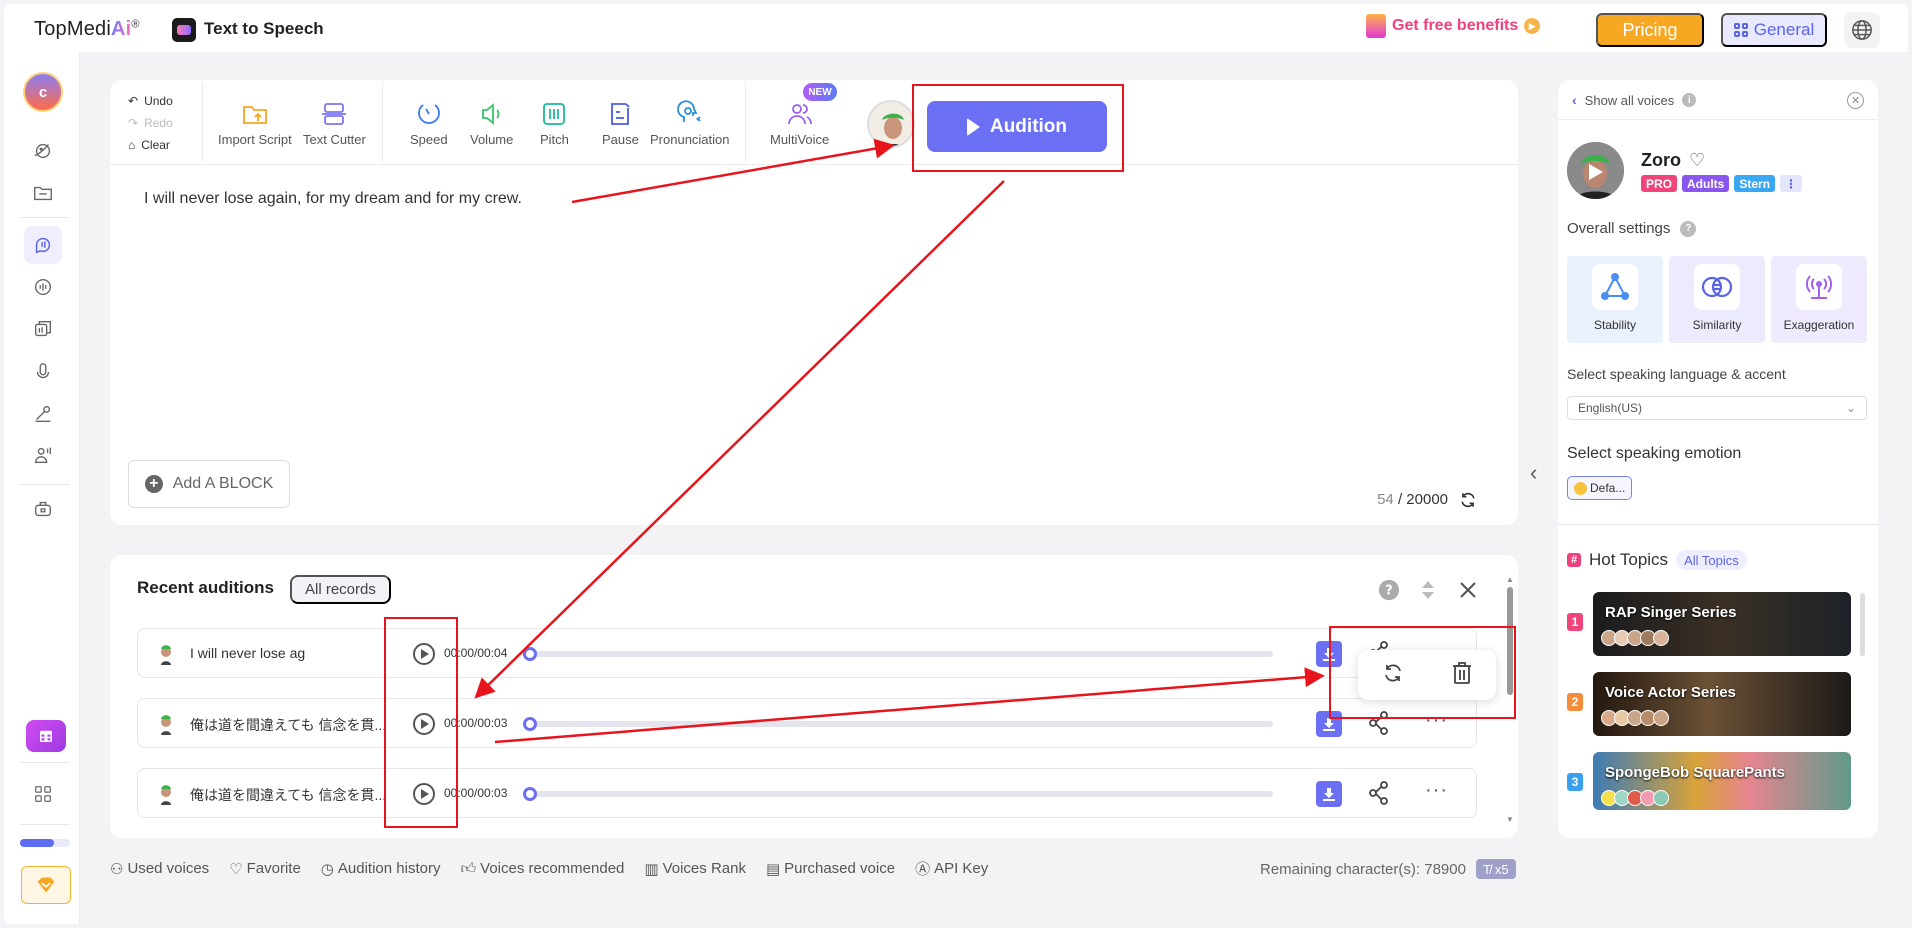 Image resolution: width=1912 pixels, height=928 pixels. What do you see at coordinates (1717, 325) in the screenshot?
I see `setting-label: Similarity` at bounding box center [1717, 325].